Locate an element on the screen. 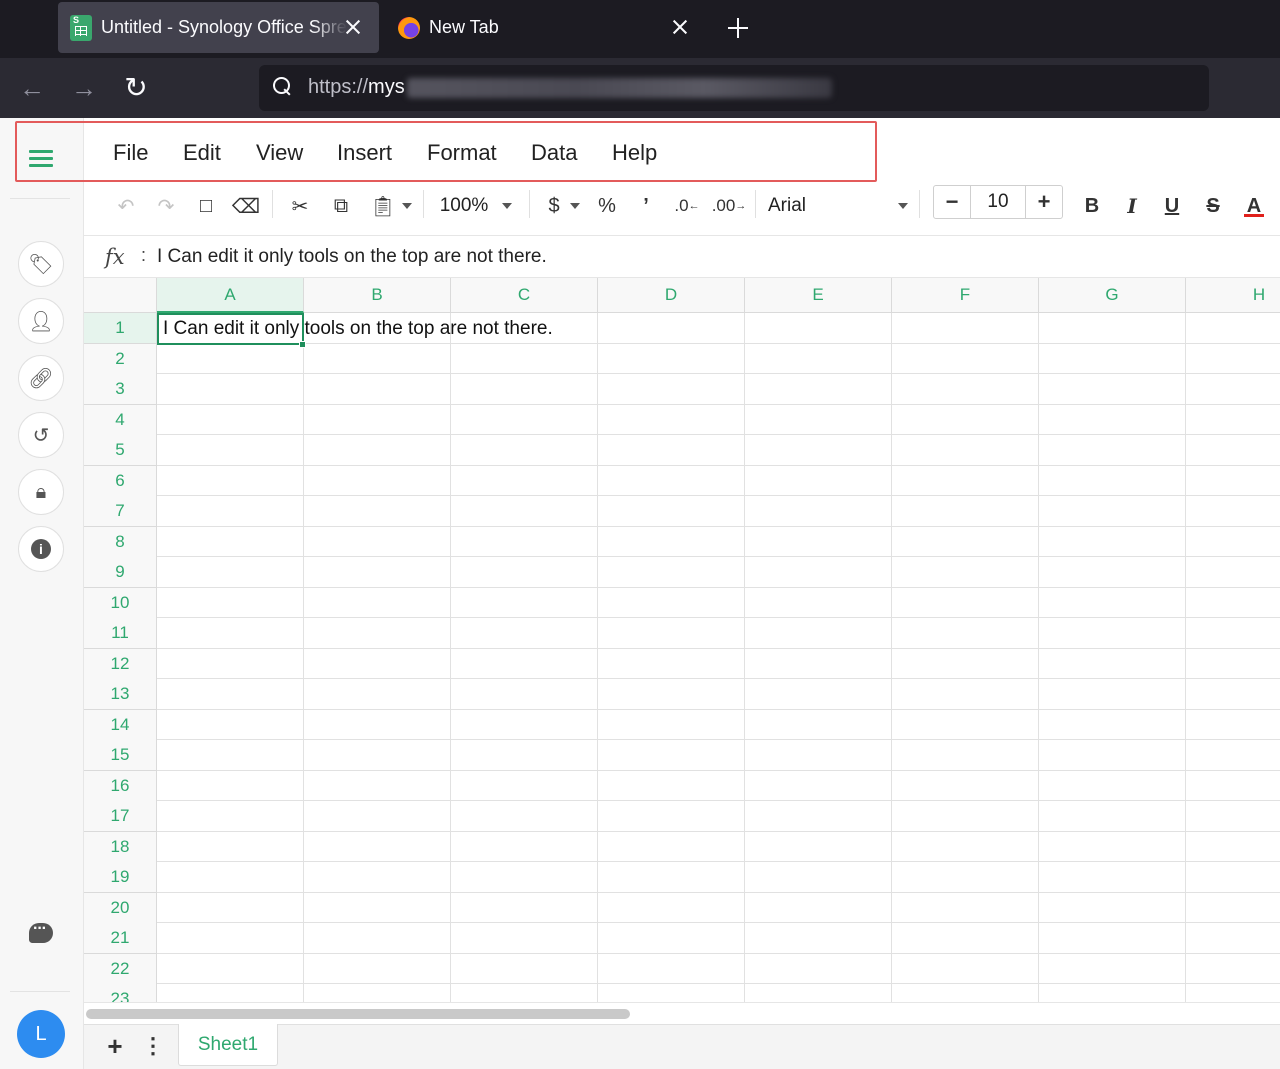  column-header: C is located at coordinates (524, 295).